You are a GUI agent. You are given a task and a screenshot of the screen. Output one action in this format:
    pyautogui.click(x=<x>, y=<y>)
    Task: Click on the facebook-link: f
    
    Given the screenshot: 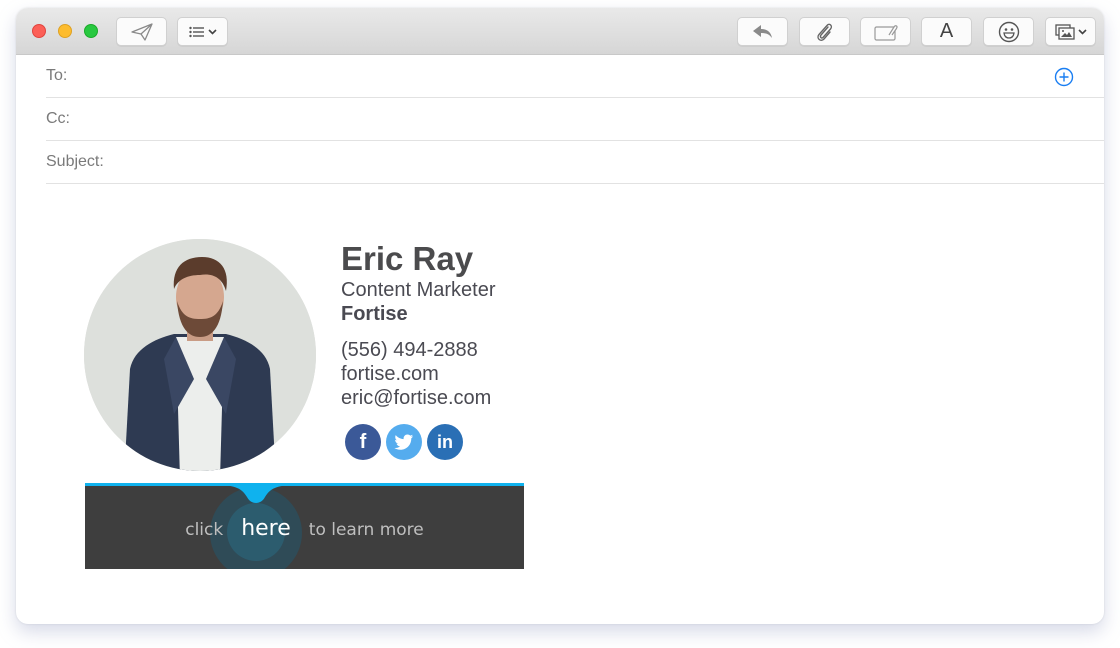 What is the action you would take?
    pyautogui.click(x=363, y=442)
    